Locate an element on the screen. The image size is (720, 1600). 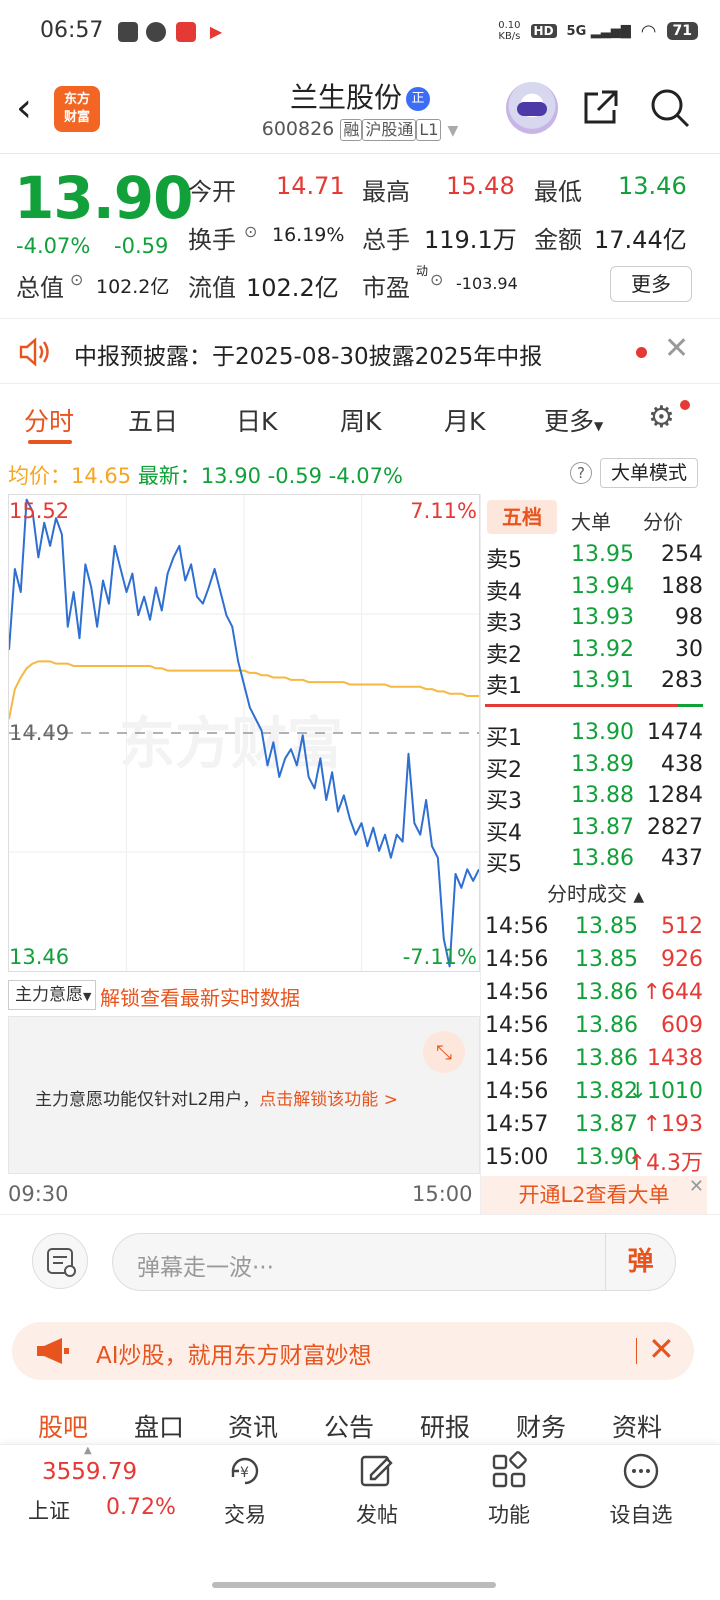
caret-up-icon: ▲ is located at coordinates (88, 1450).